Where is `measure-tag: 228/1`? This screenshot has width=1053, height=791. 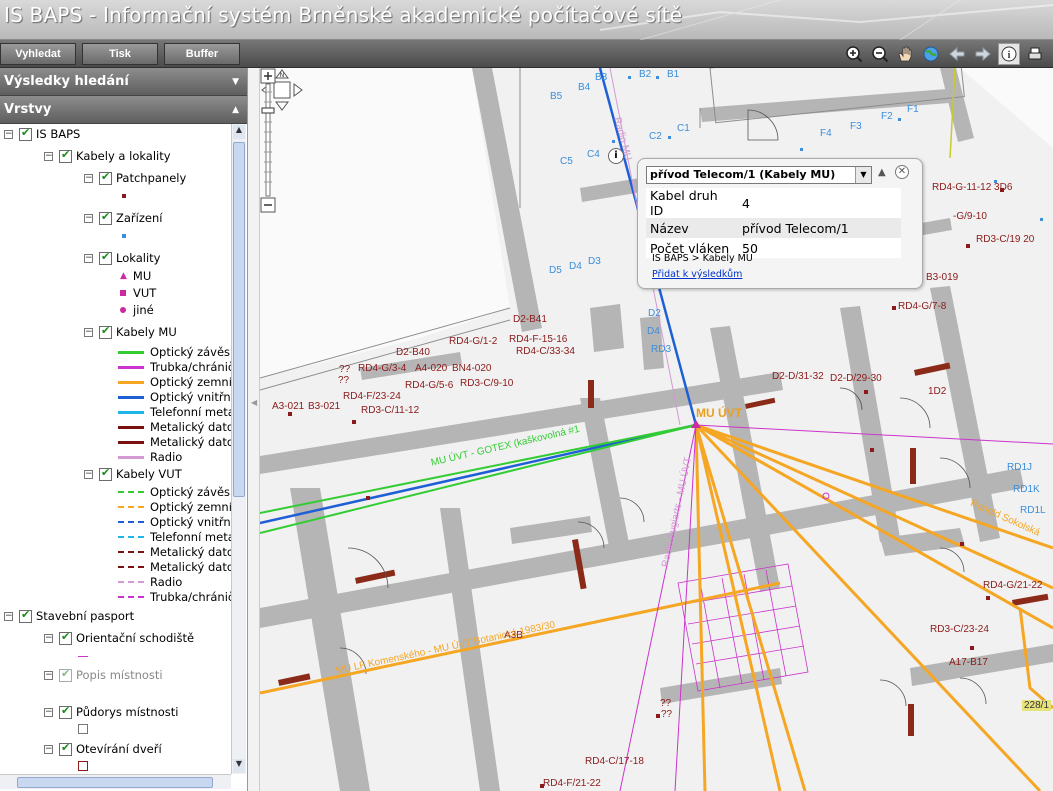
measure-tag: 228/1 is located at coordinates (1037, 705).